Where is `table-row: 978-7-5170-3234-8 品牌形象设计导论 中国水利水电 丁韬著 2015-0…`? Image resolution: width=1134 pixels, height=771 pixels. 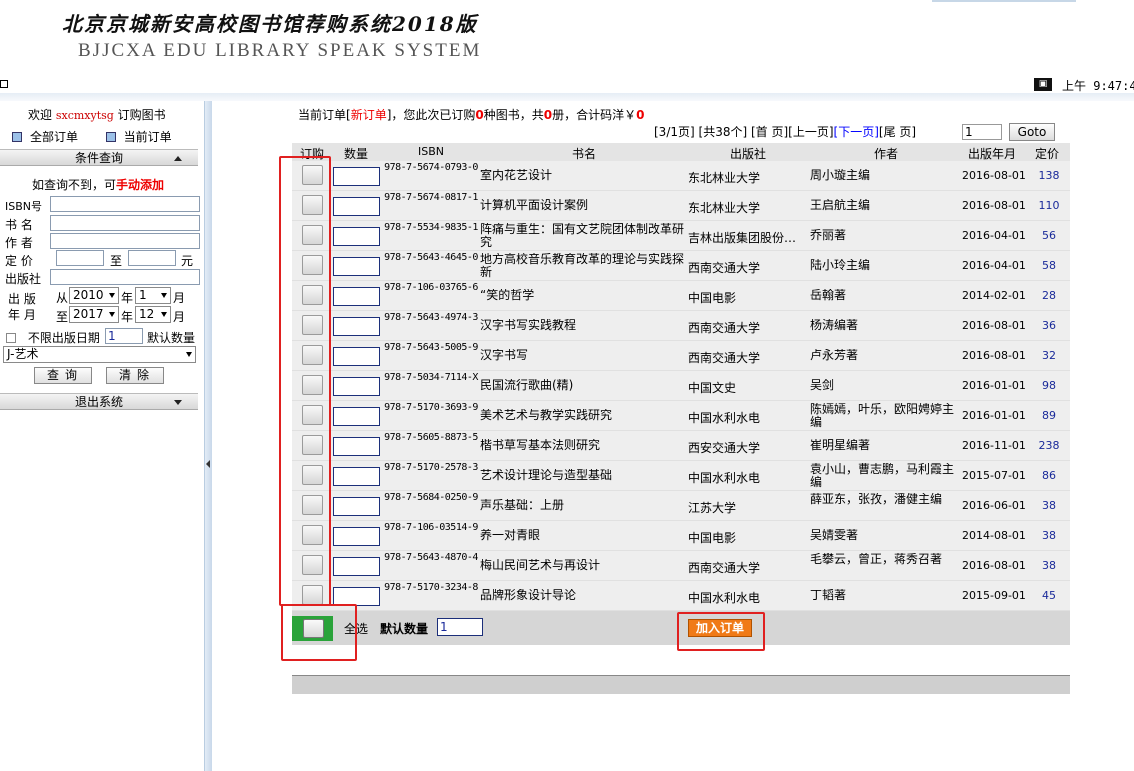
table-row: 978-7-5170-3234-8 品牌形象设计导论 中国水利水电 丁韬著 2015-0… is located at coordinates (681, 596).